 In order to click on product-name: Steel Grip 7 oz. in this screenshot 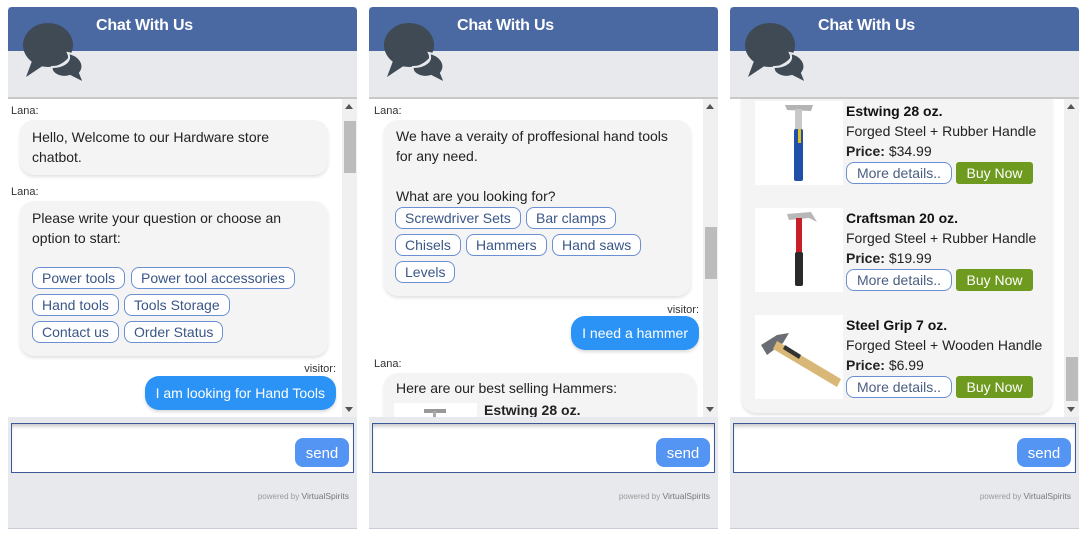, I will do `click(897, 325)`.